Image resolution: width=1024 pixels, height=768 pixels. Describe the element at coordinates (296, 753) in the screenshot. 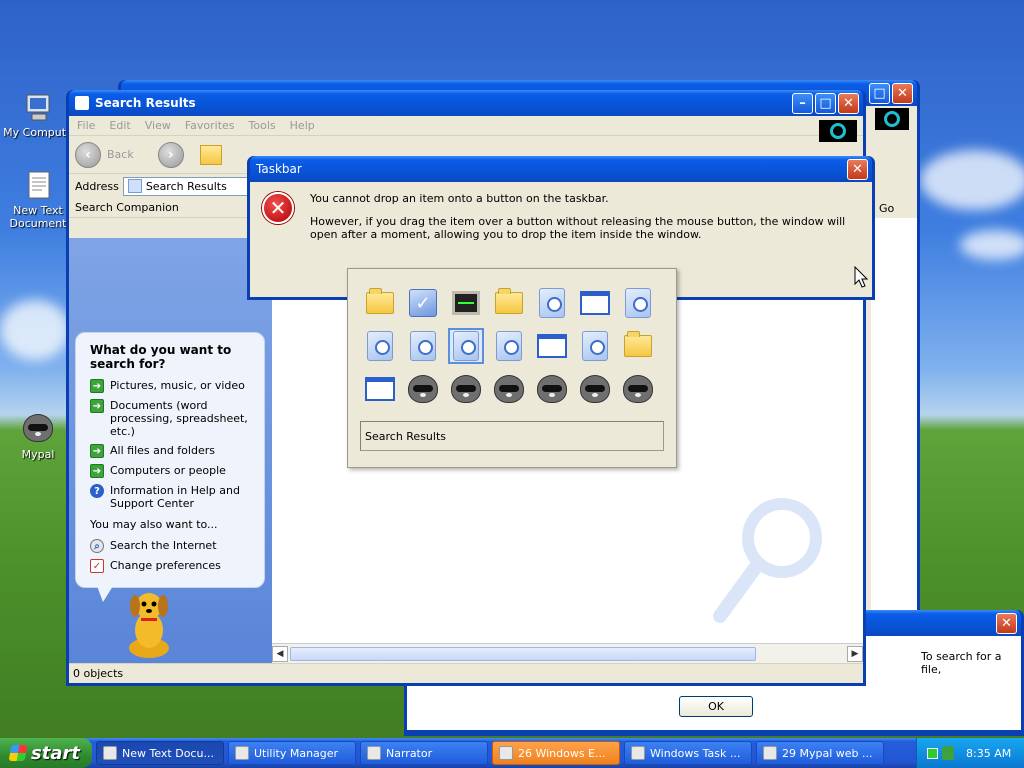

I see `taskbar-button-label: Utility Manager` at that location.